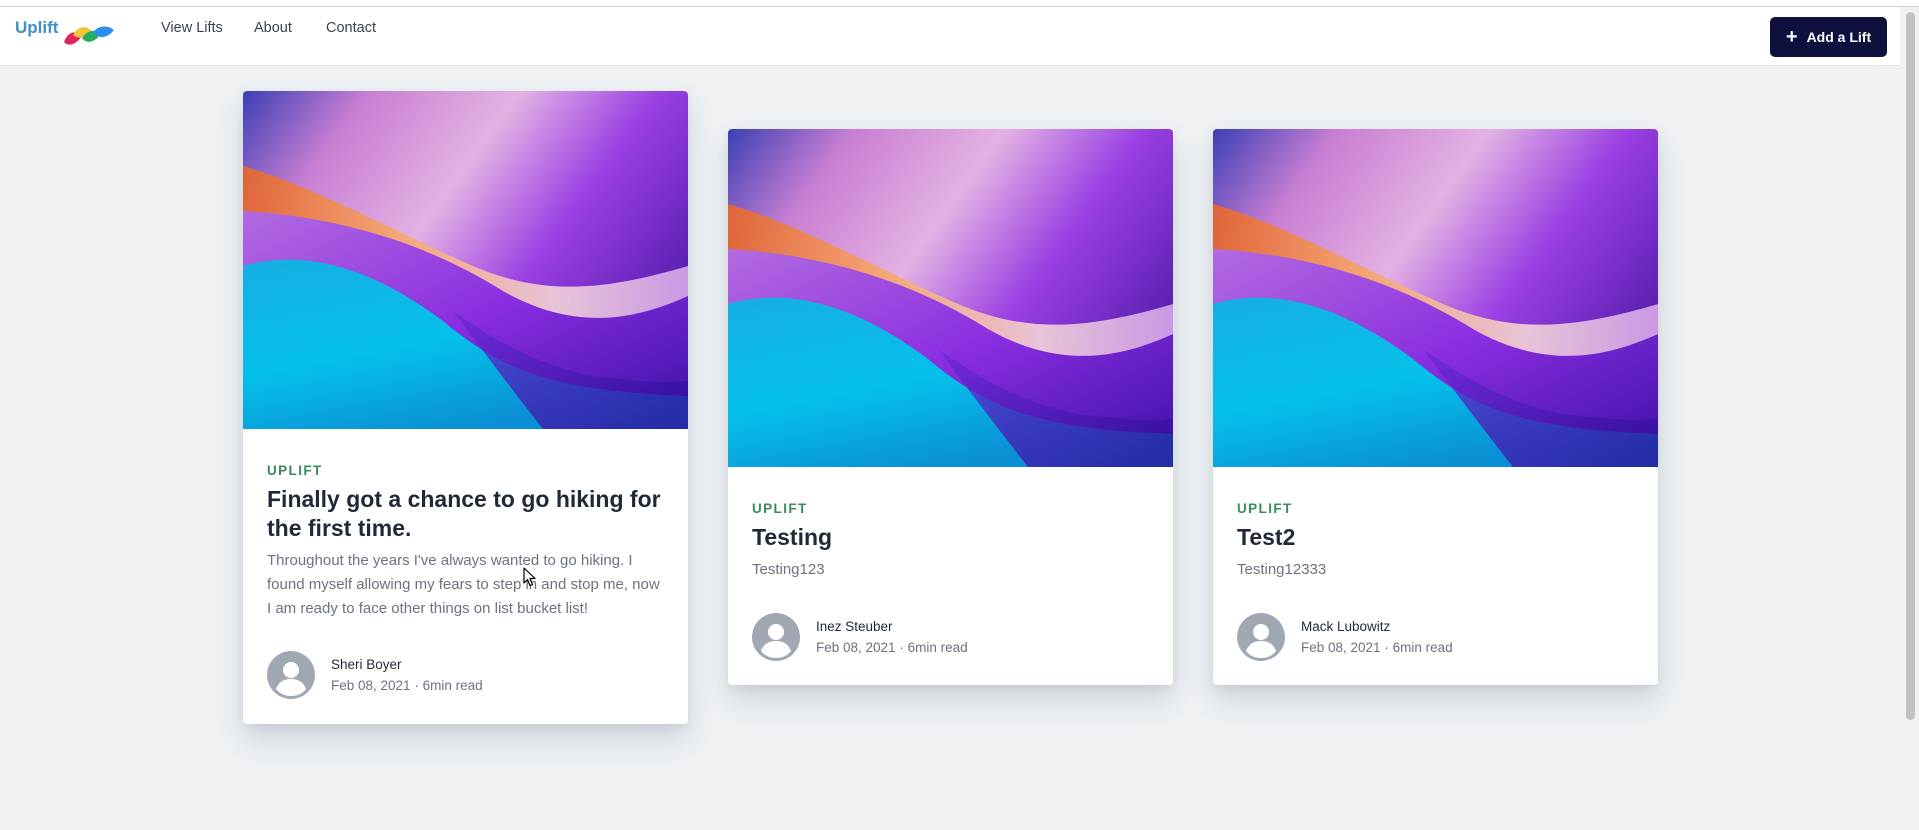 The height and width of the screenshot is (830, 1919). What do you see at coordinates (959, 3) in the screenshot?
I see `window-top-bar` at bounding box center [959, 3].